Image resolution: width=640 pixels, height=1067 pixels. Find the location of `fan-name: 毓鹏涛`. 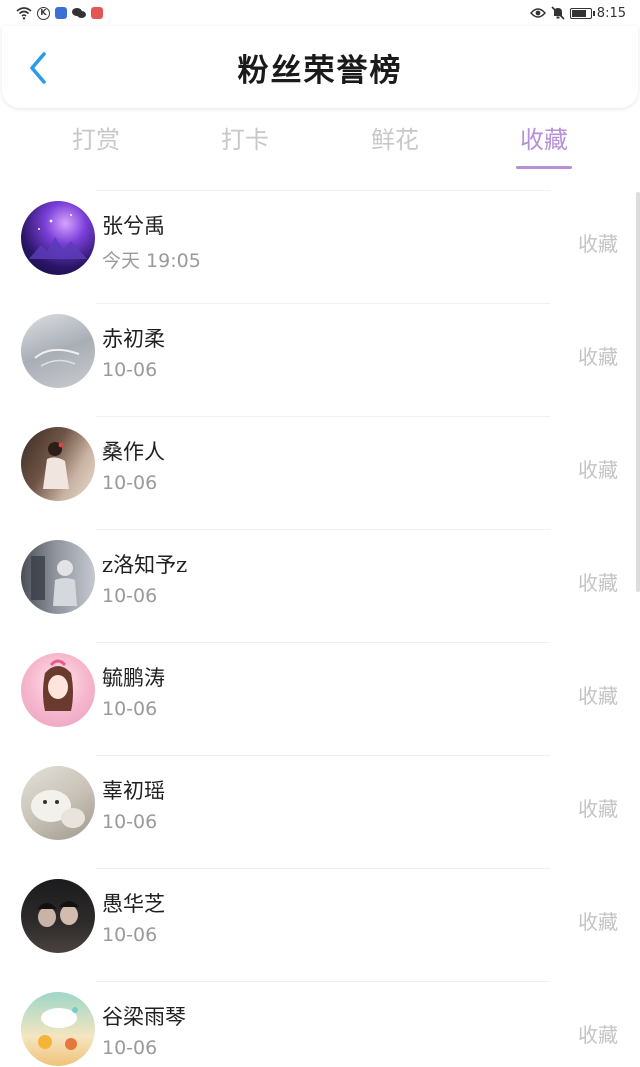

fan-name: 毓鹏涛 is located at coordinates (133, 678).